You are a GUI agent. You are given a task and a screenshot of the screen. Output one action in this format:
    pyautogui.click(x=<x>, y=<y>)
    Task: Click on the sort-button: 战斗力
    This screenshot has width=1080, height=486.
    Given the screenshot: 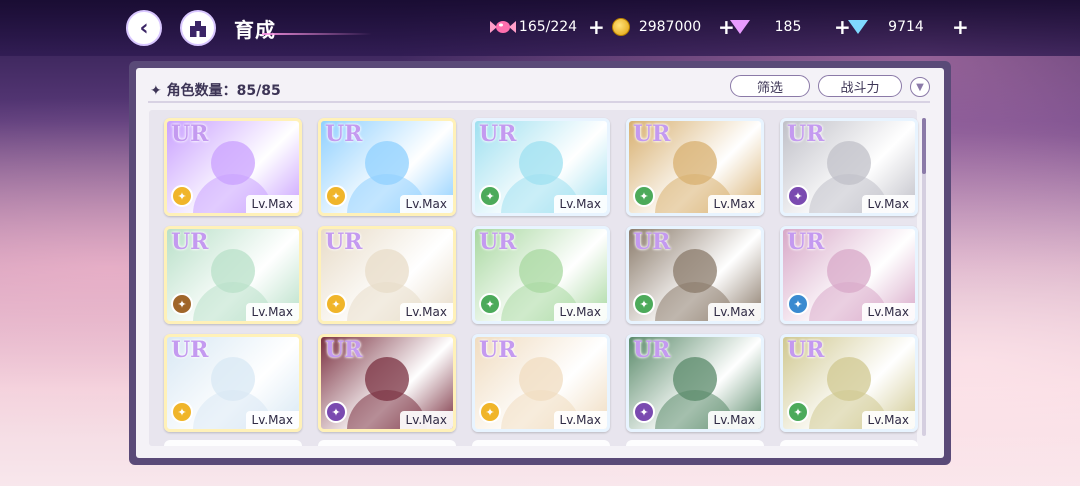 What is the action you would take?
    pyautogui.click(x=860, y=86)
    